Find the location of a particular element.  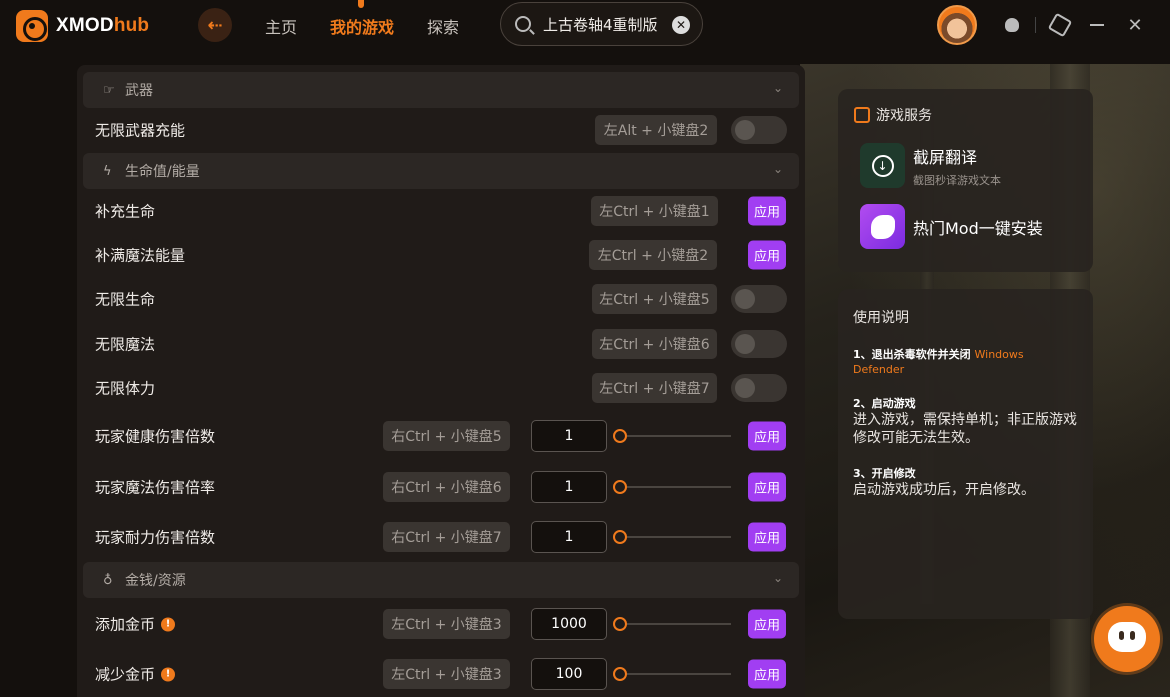

section-weapons: ☞ 武器 ⌄ is located at coordinates (441, 90).